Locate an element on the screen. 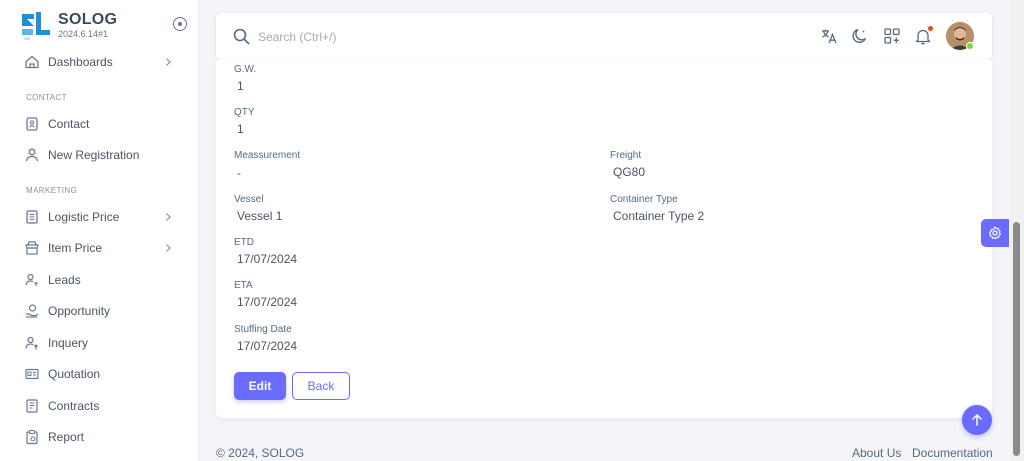  user-arrow-icon is located at coordinates (32, 343).